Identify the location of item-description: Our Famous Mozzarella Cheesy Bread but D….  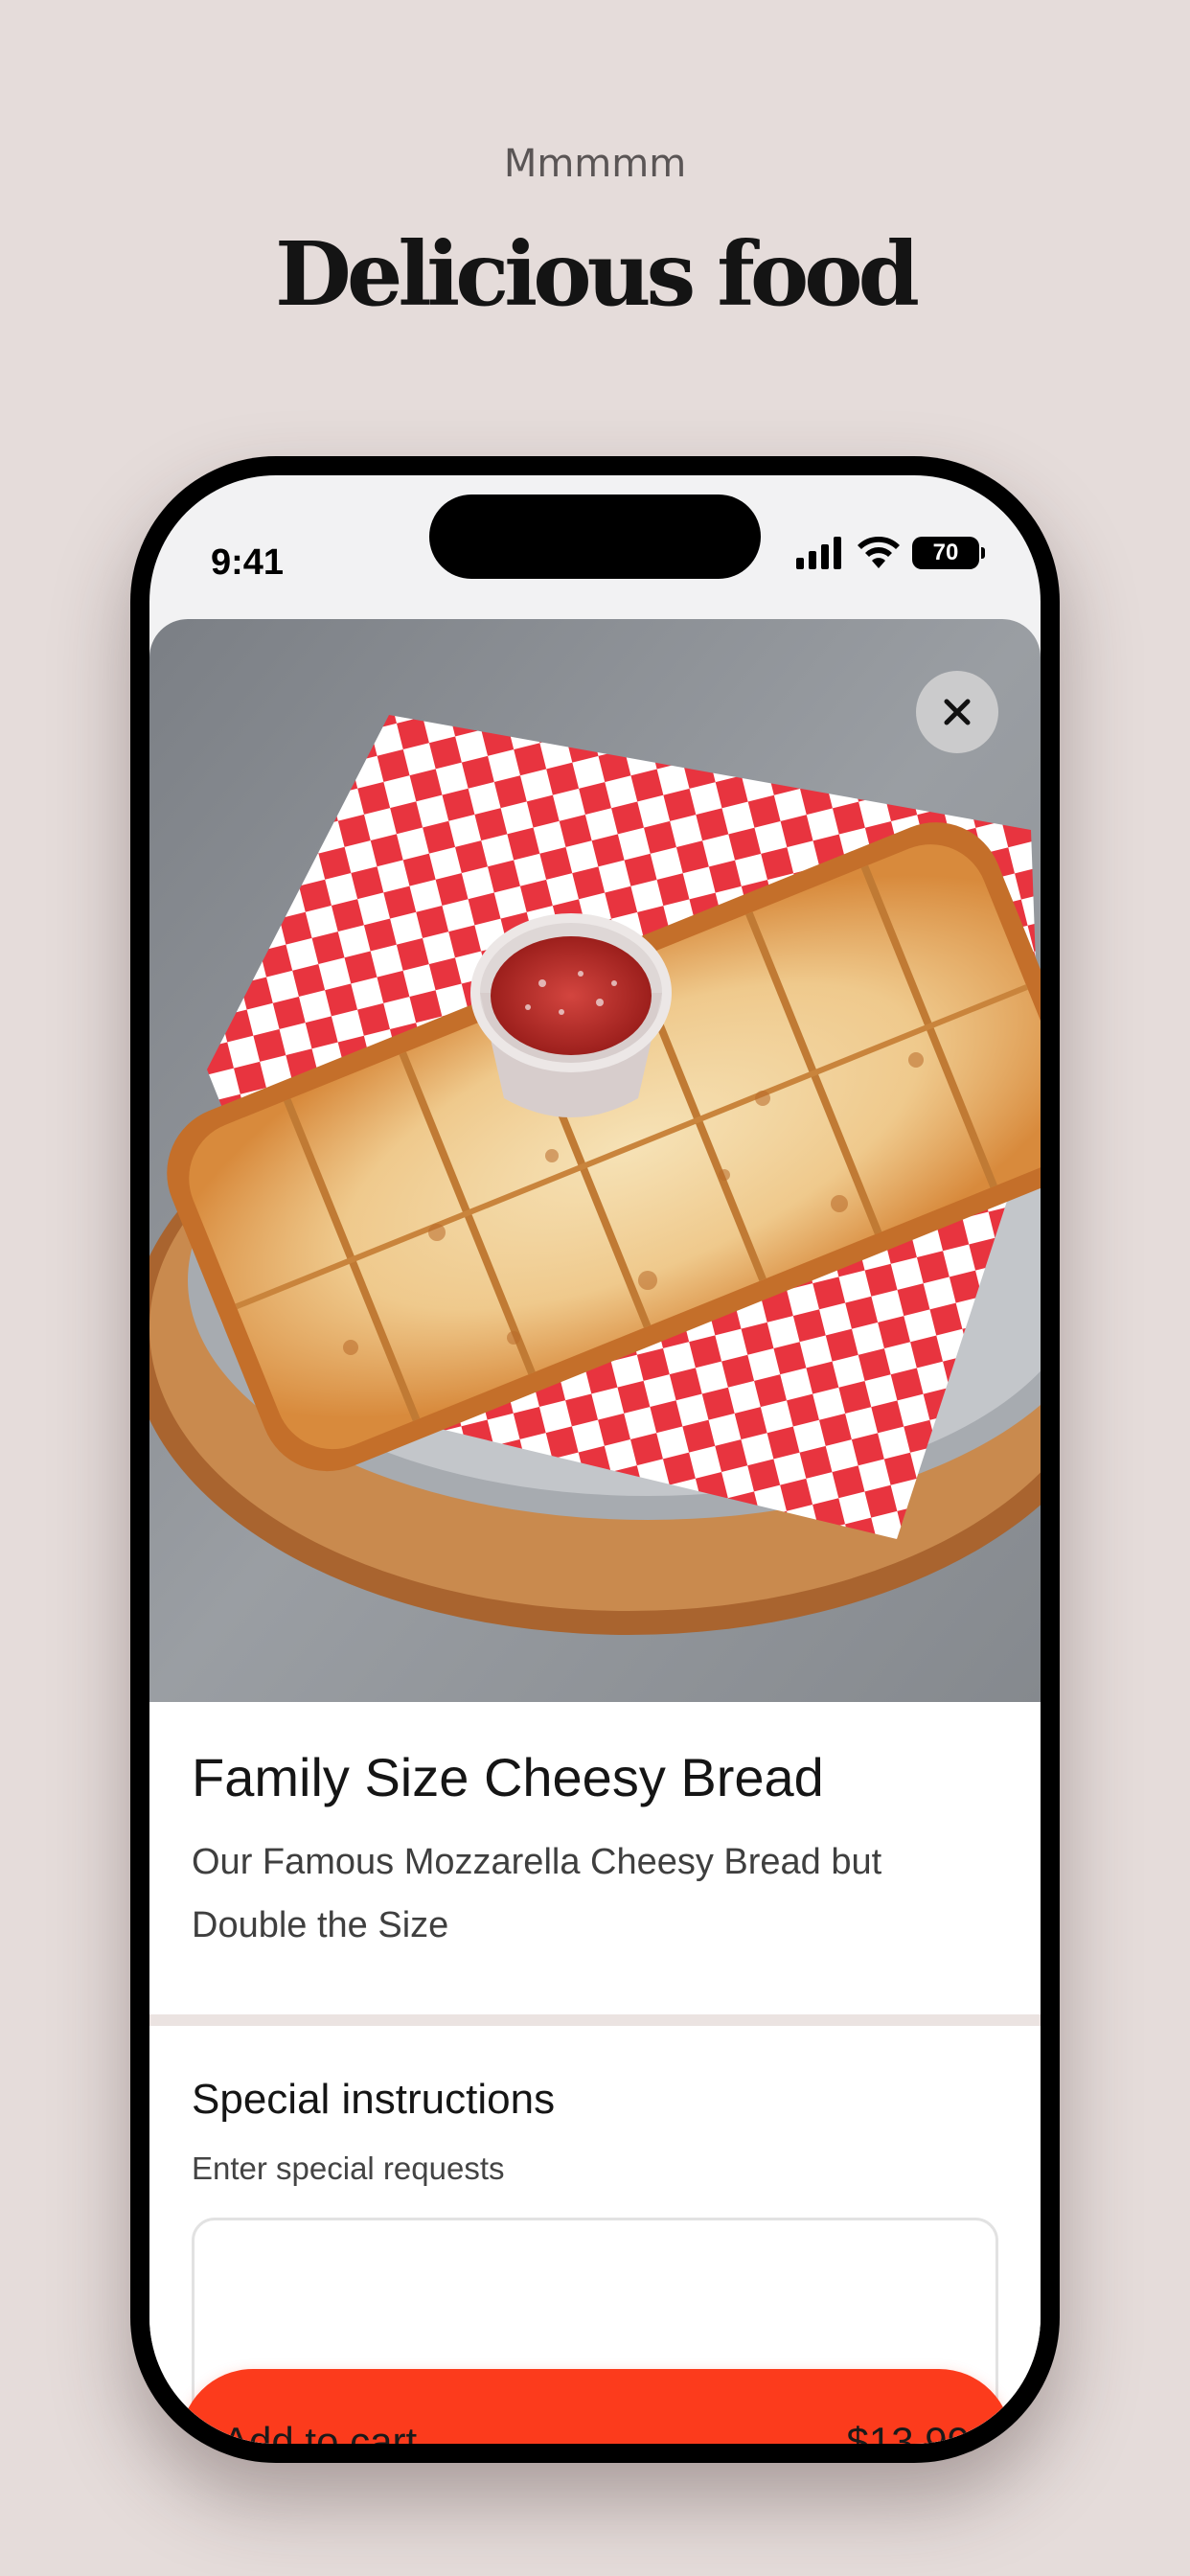
(537, 1893).